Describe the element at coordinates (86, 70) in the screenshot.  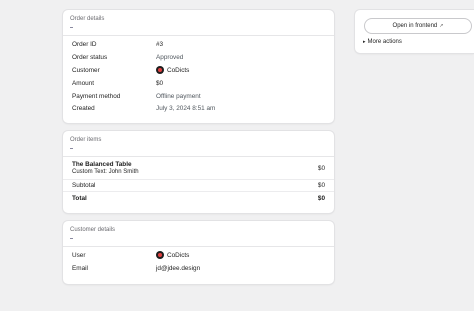
I see `customer-label: Customer` at that location.